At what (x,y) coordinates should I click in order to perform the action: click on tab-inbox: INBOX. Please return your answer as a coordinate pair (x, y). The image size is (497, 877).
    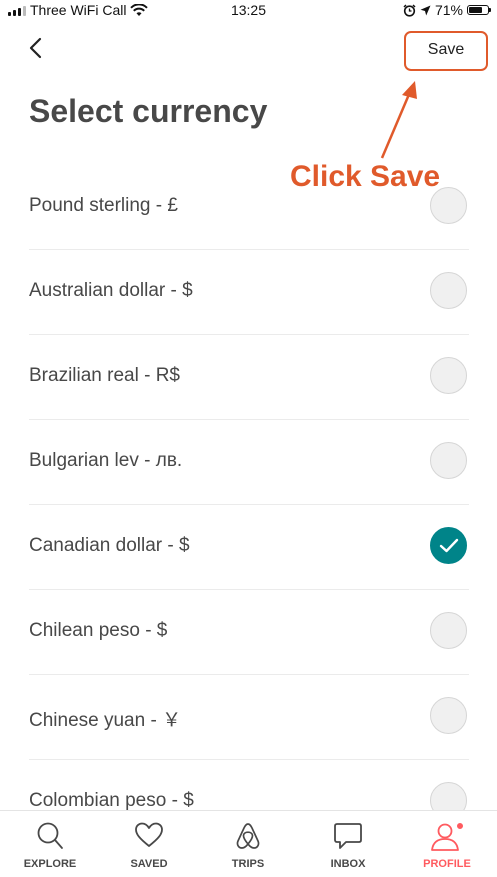
    Looking at the image, I should click on (348, 844).